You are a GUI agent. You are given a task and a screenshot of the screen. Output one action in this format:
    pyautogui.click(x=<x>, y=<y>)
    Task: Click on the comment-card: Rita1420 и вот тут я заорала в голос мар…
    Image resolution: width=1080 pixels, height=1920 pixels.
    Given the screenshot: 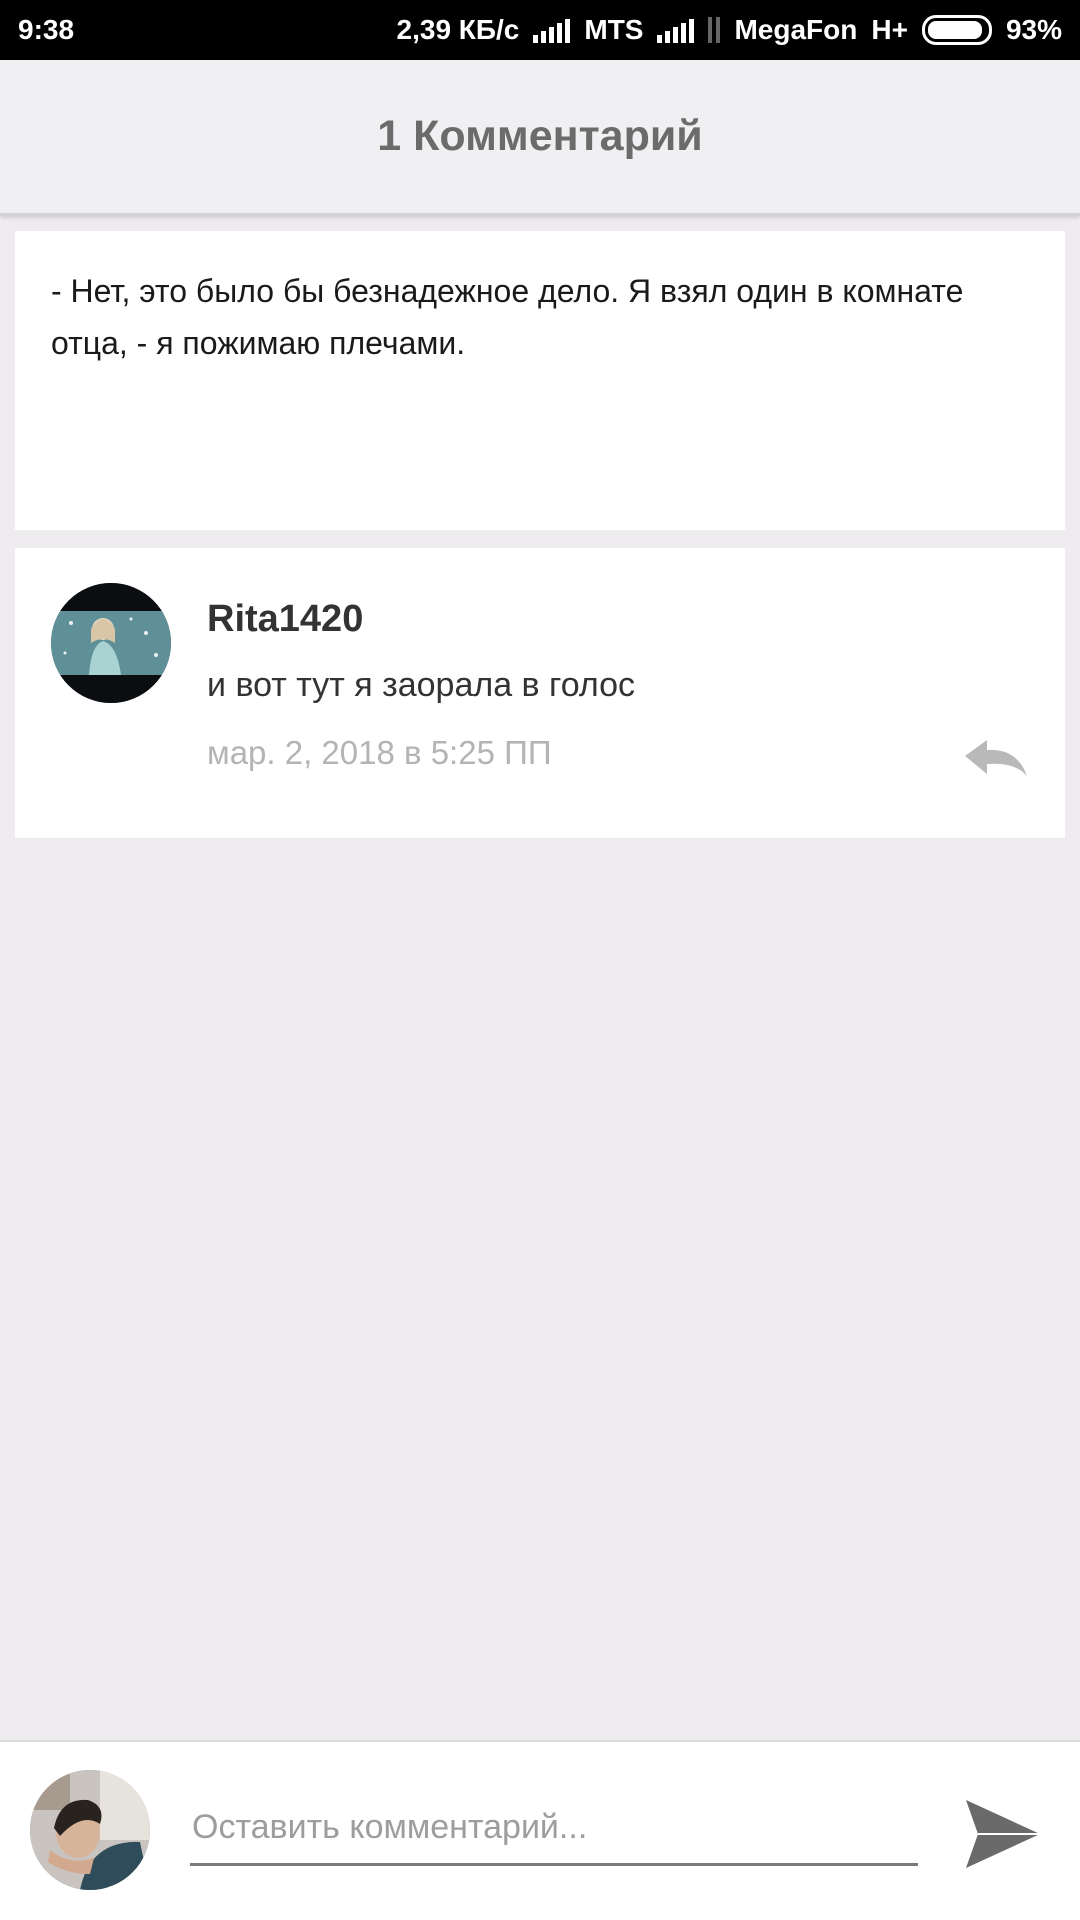 What is the action you would take?
    pyautogui.click(x=540, y=693)
    